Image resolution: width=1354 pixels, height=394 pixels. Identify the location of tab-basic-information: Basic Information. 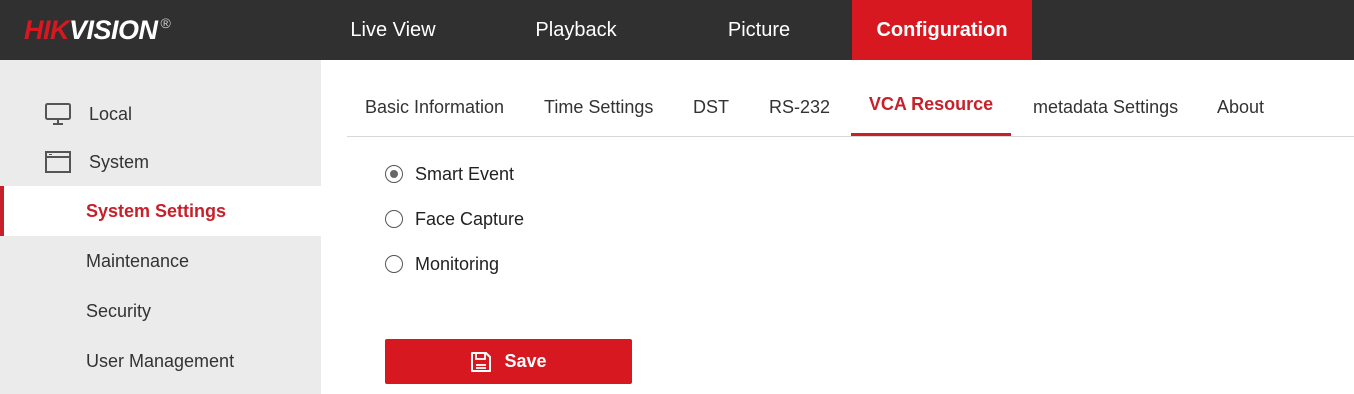
(434, 108).